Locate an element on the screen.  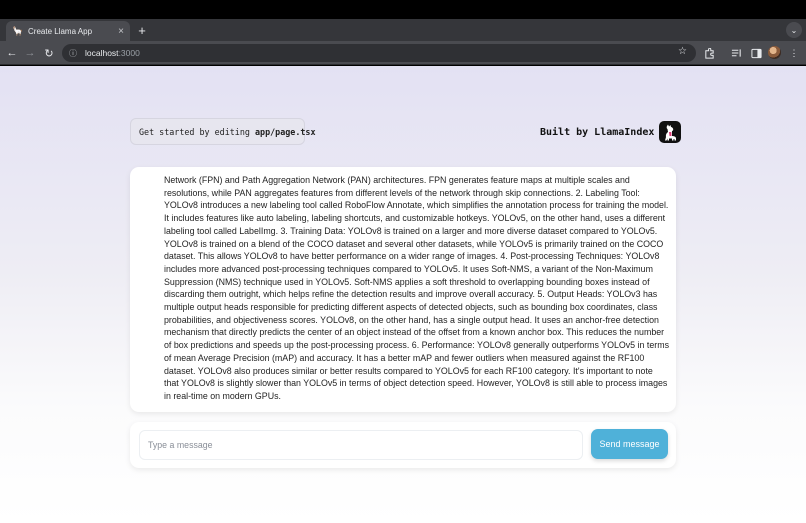
extensions-icon is located at coordinates (709, 53).